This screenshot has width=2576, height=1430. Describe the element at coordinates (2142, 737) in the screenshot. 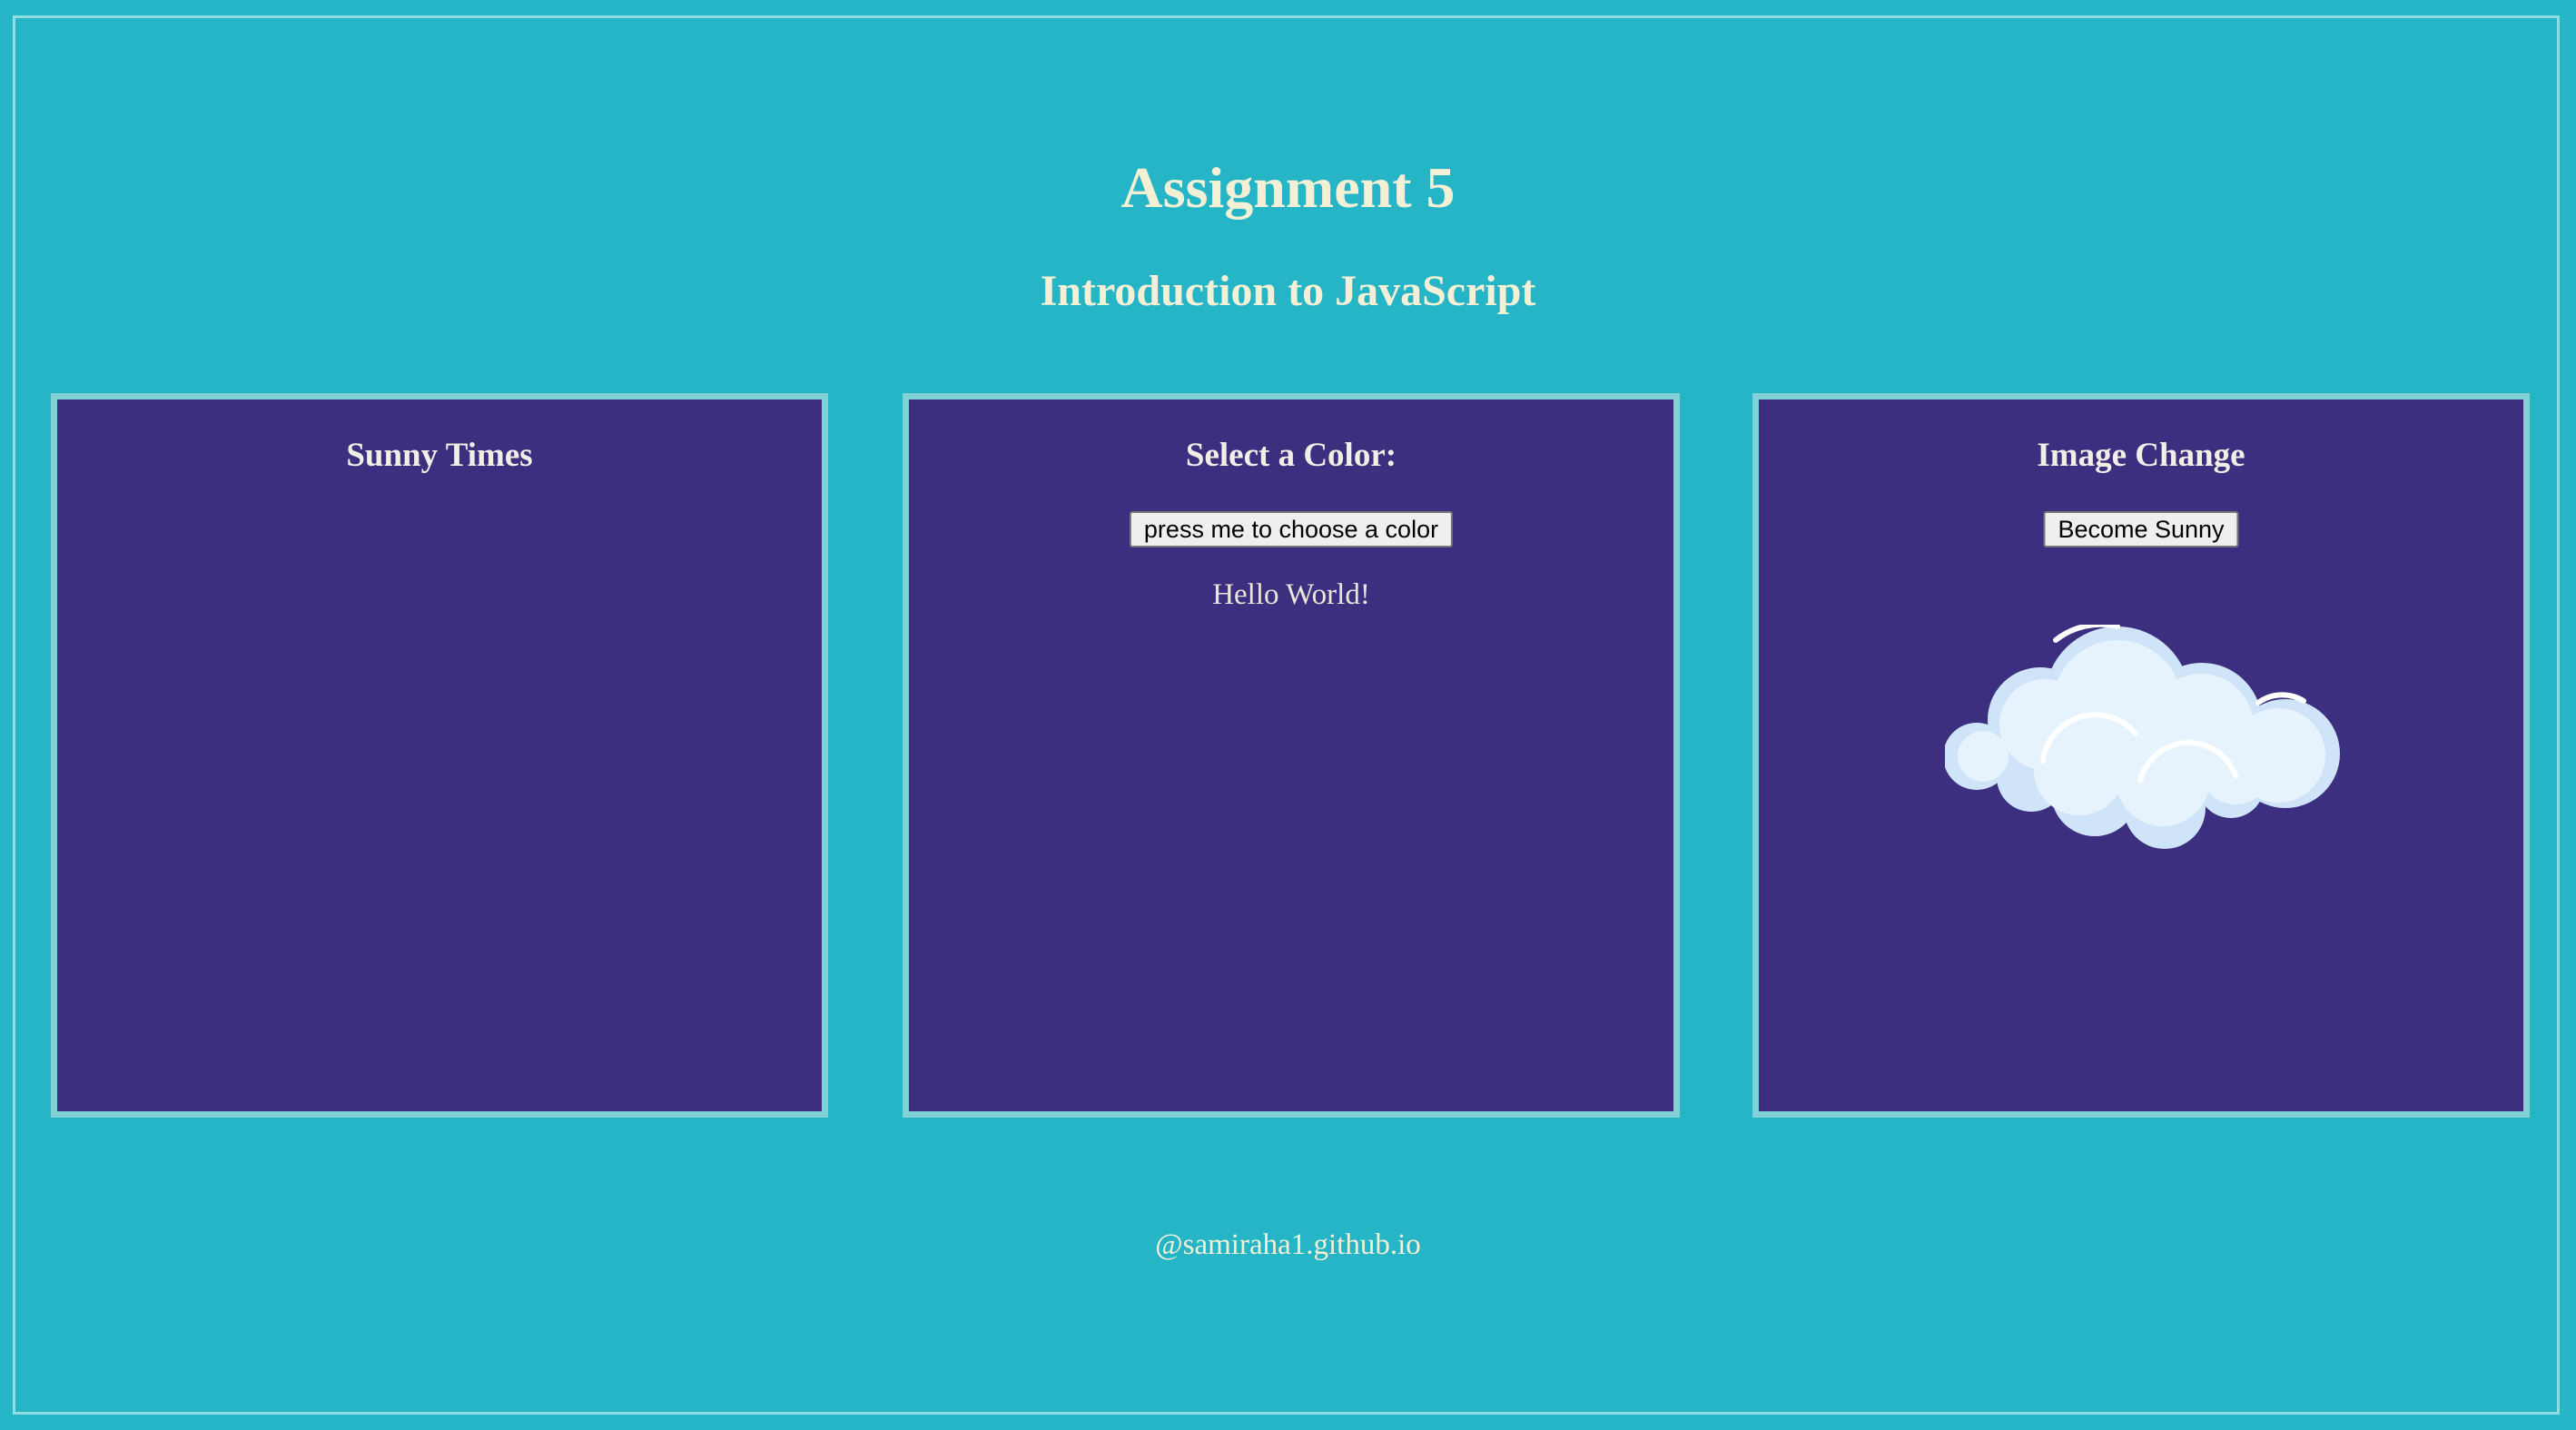

I see `cloud-image` at that location.